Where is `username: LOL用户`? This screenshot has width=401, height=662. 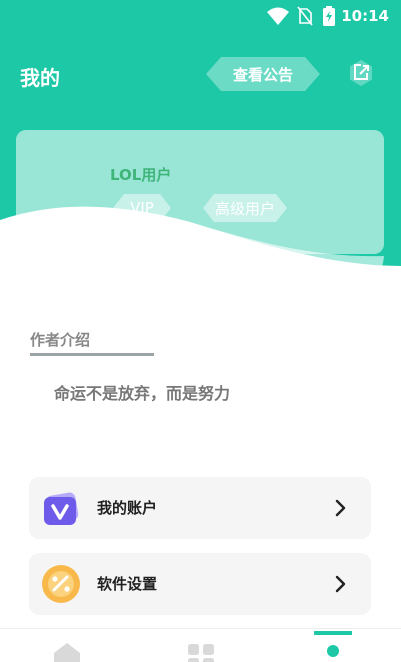 username: LOL用户 is located at coordinates (141, 175).